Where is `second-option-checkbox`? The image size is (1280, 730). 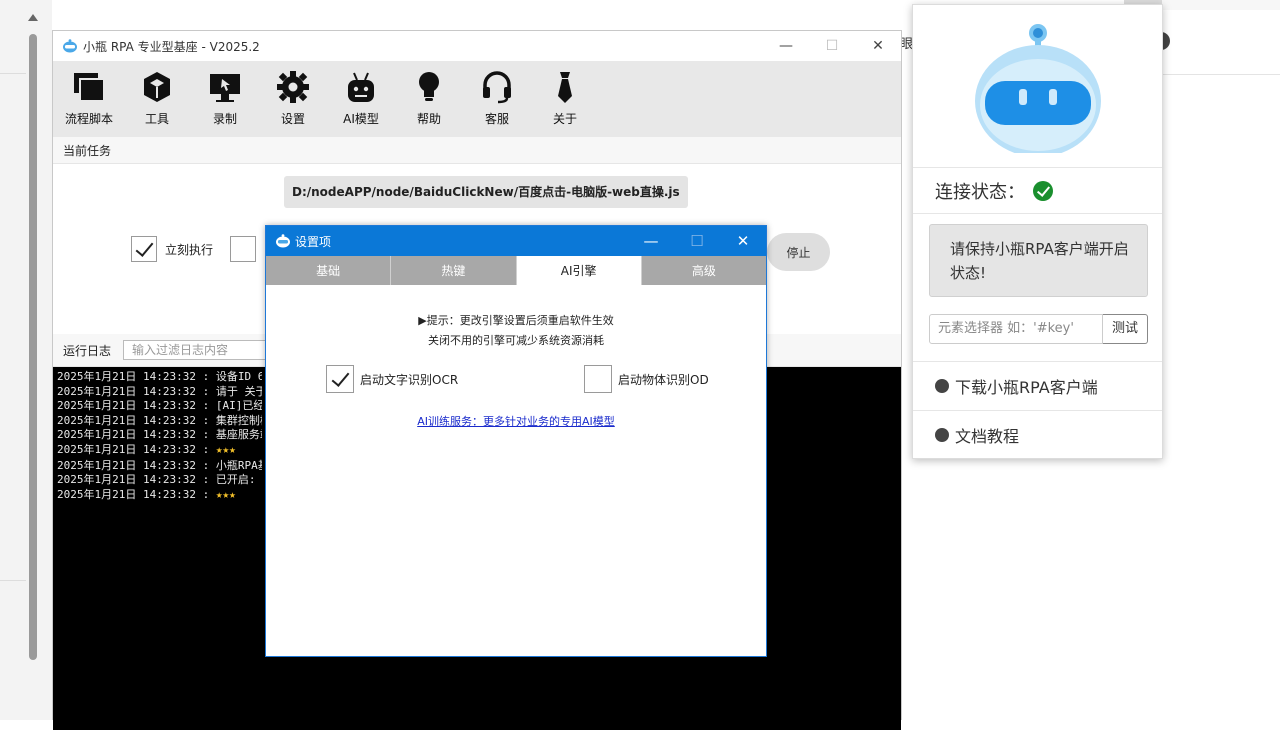 second-option-checkbox is located at coordinates (243, 249).